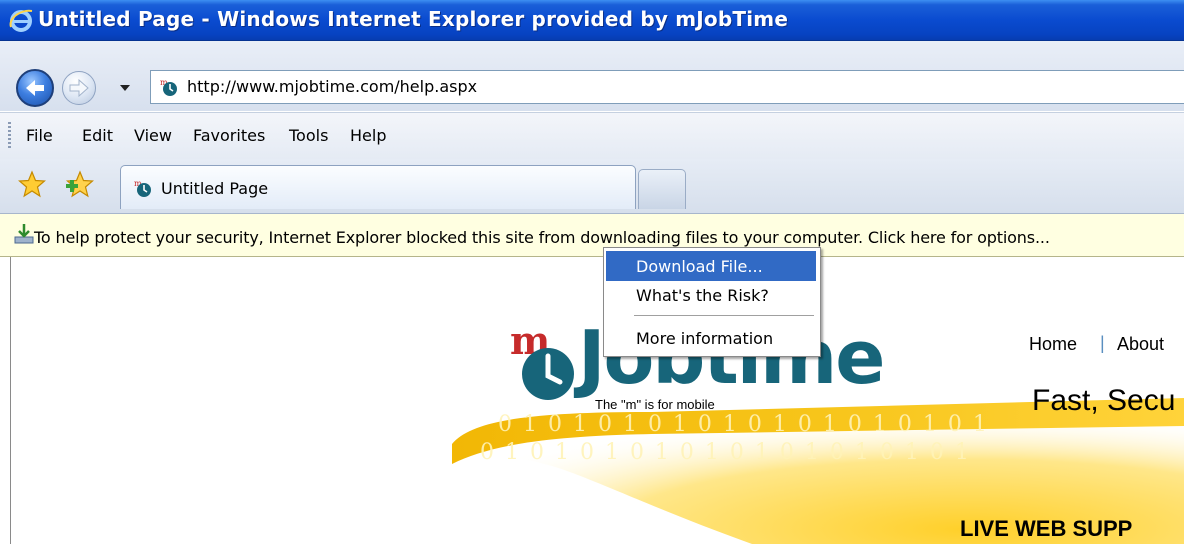 This screenshot has width=1184, height=544. Describe the element at coordinates (39, 135) in the screenshot. I see `menu-file: File` at that location.